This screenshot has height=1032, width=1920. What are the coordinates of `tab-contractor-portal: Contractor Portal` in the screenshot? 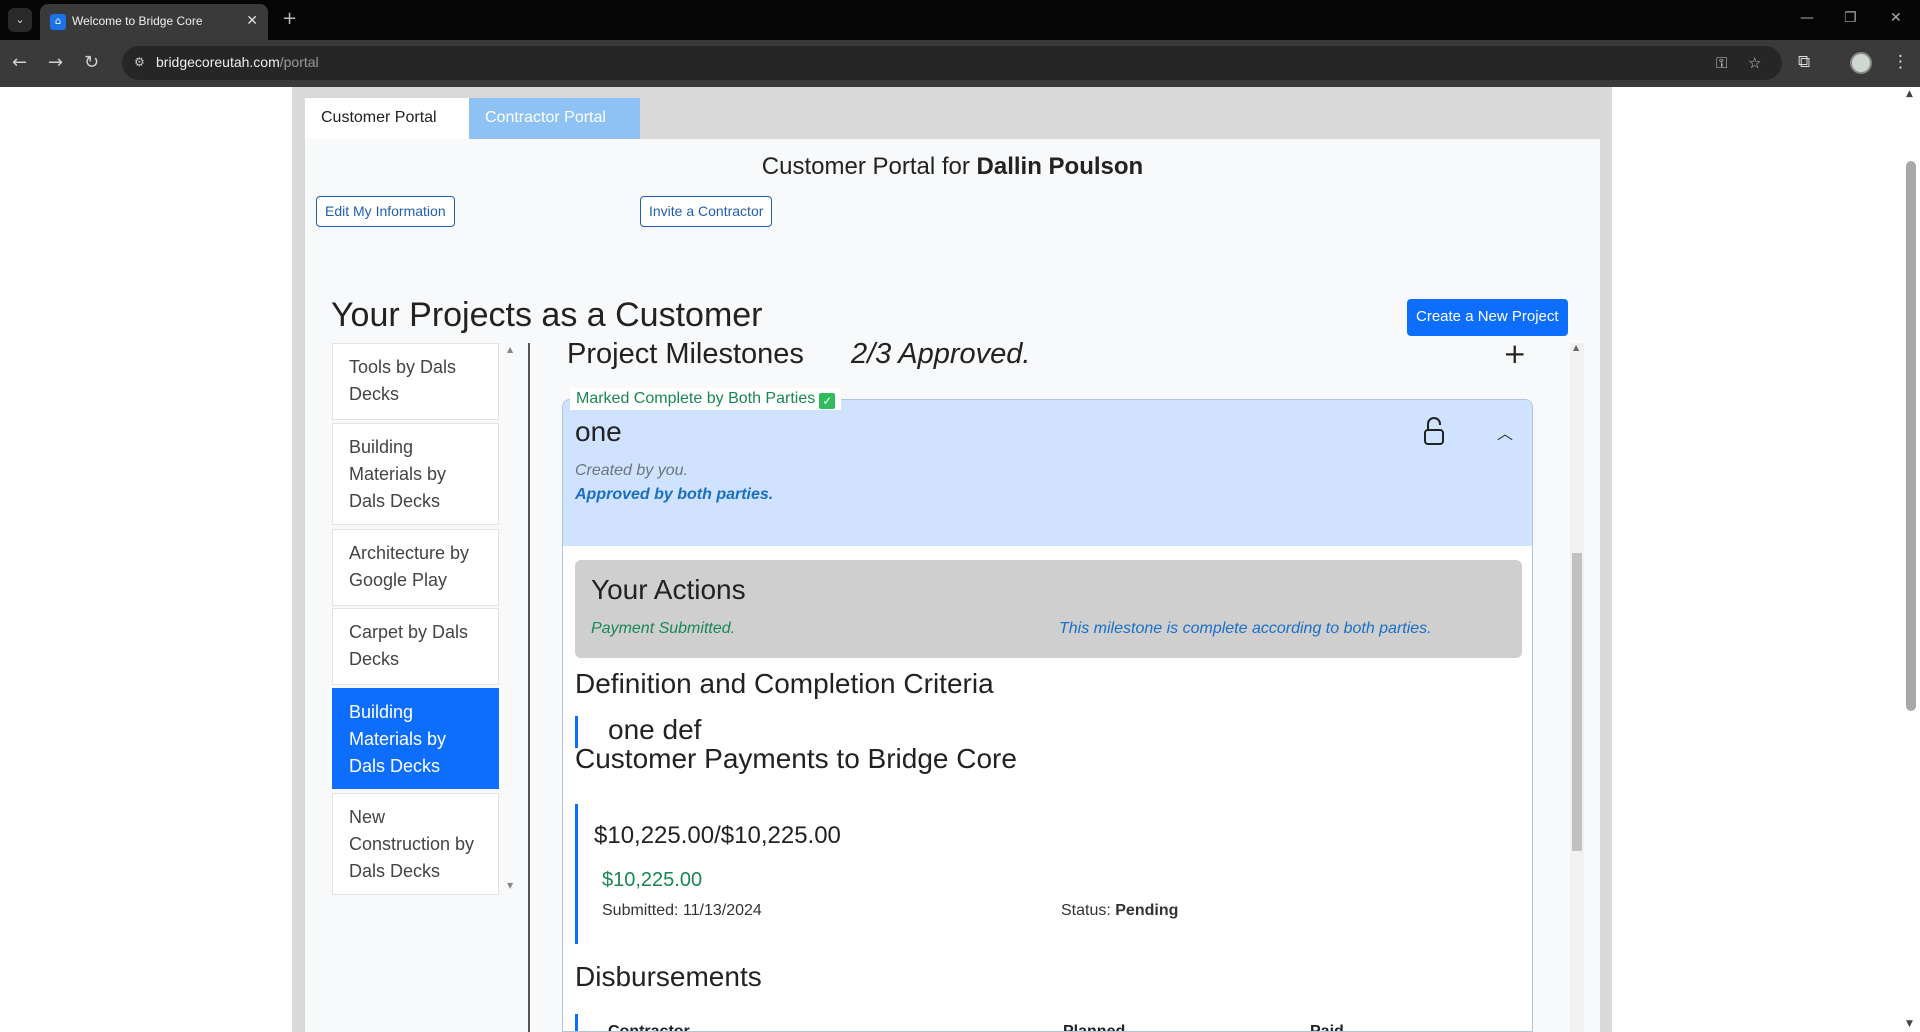 It's located at (554, 118).